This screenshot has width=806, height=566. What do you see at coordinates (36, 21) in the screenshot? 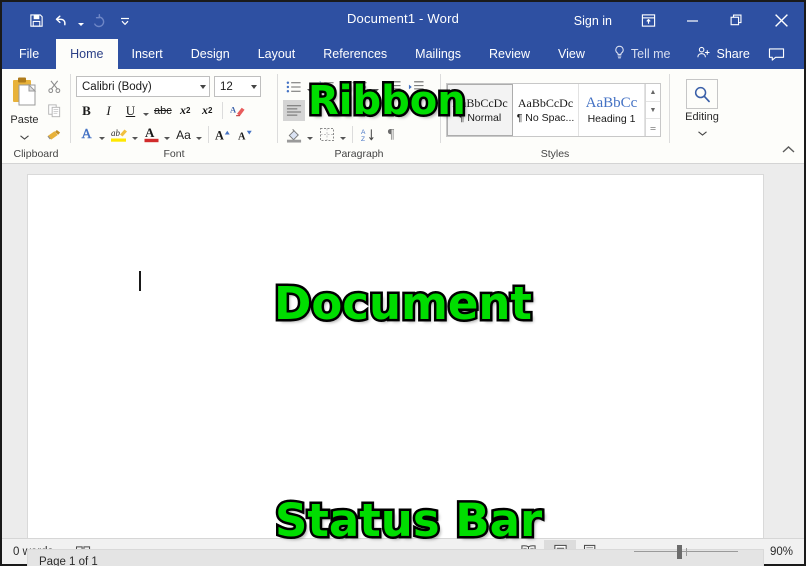
I see `save-icon` at bounding box center [36, 21].